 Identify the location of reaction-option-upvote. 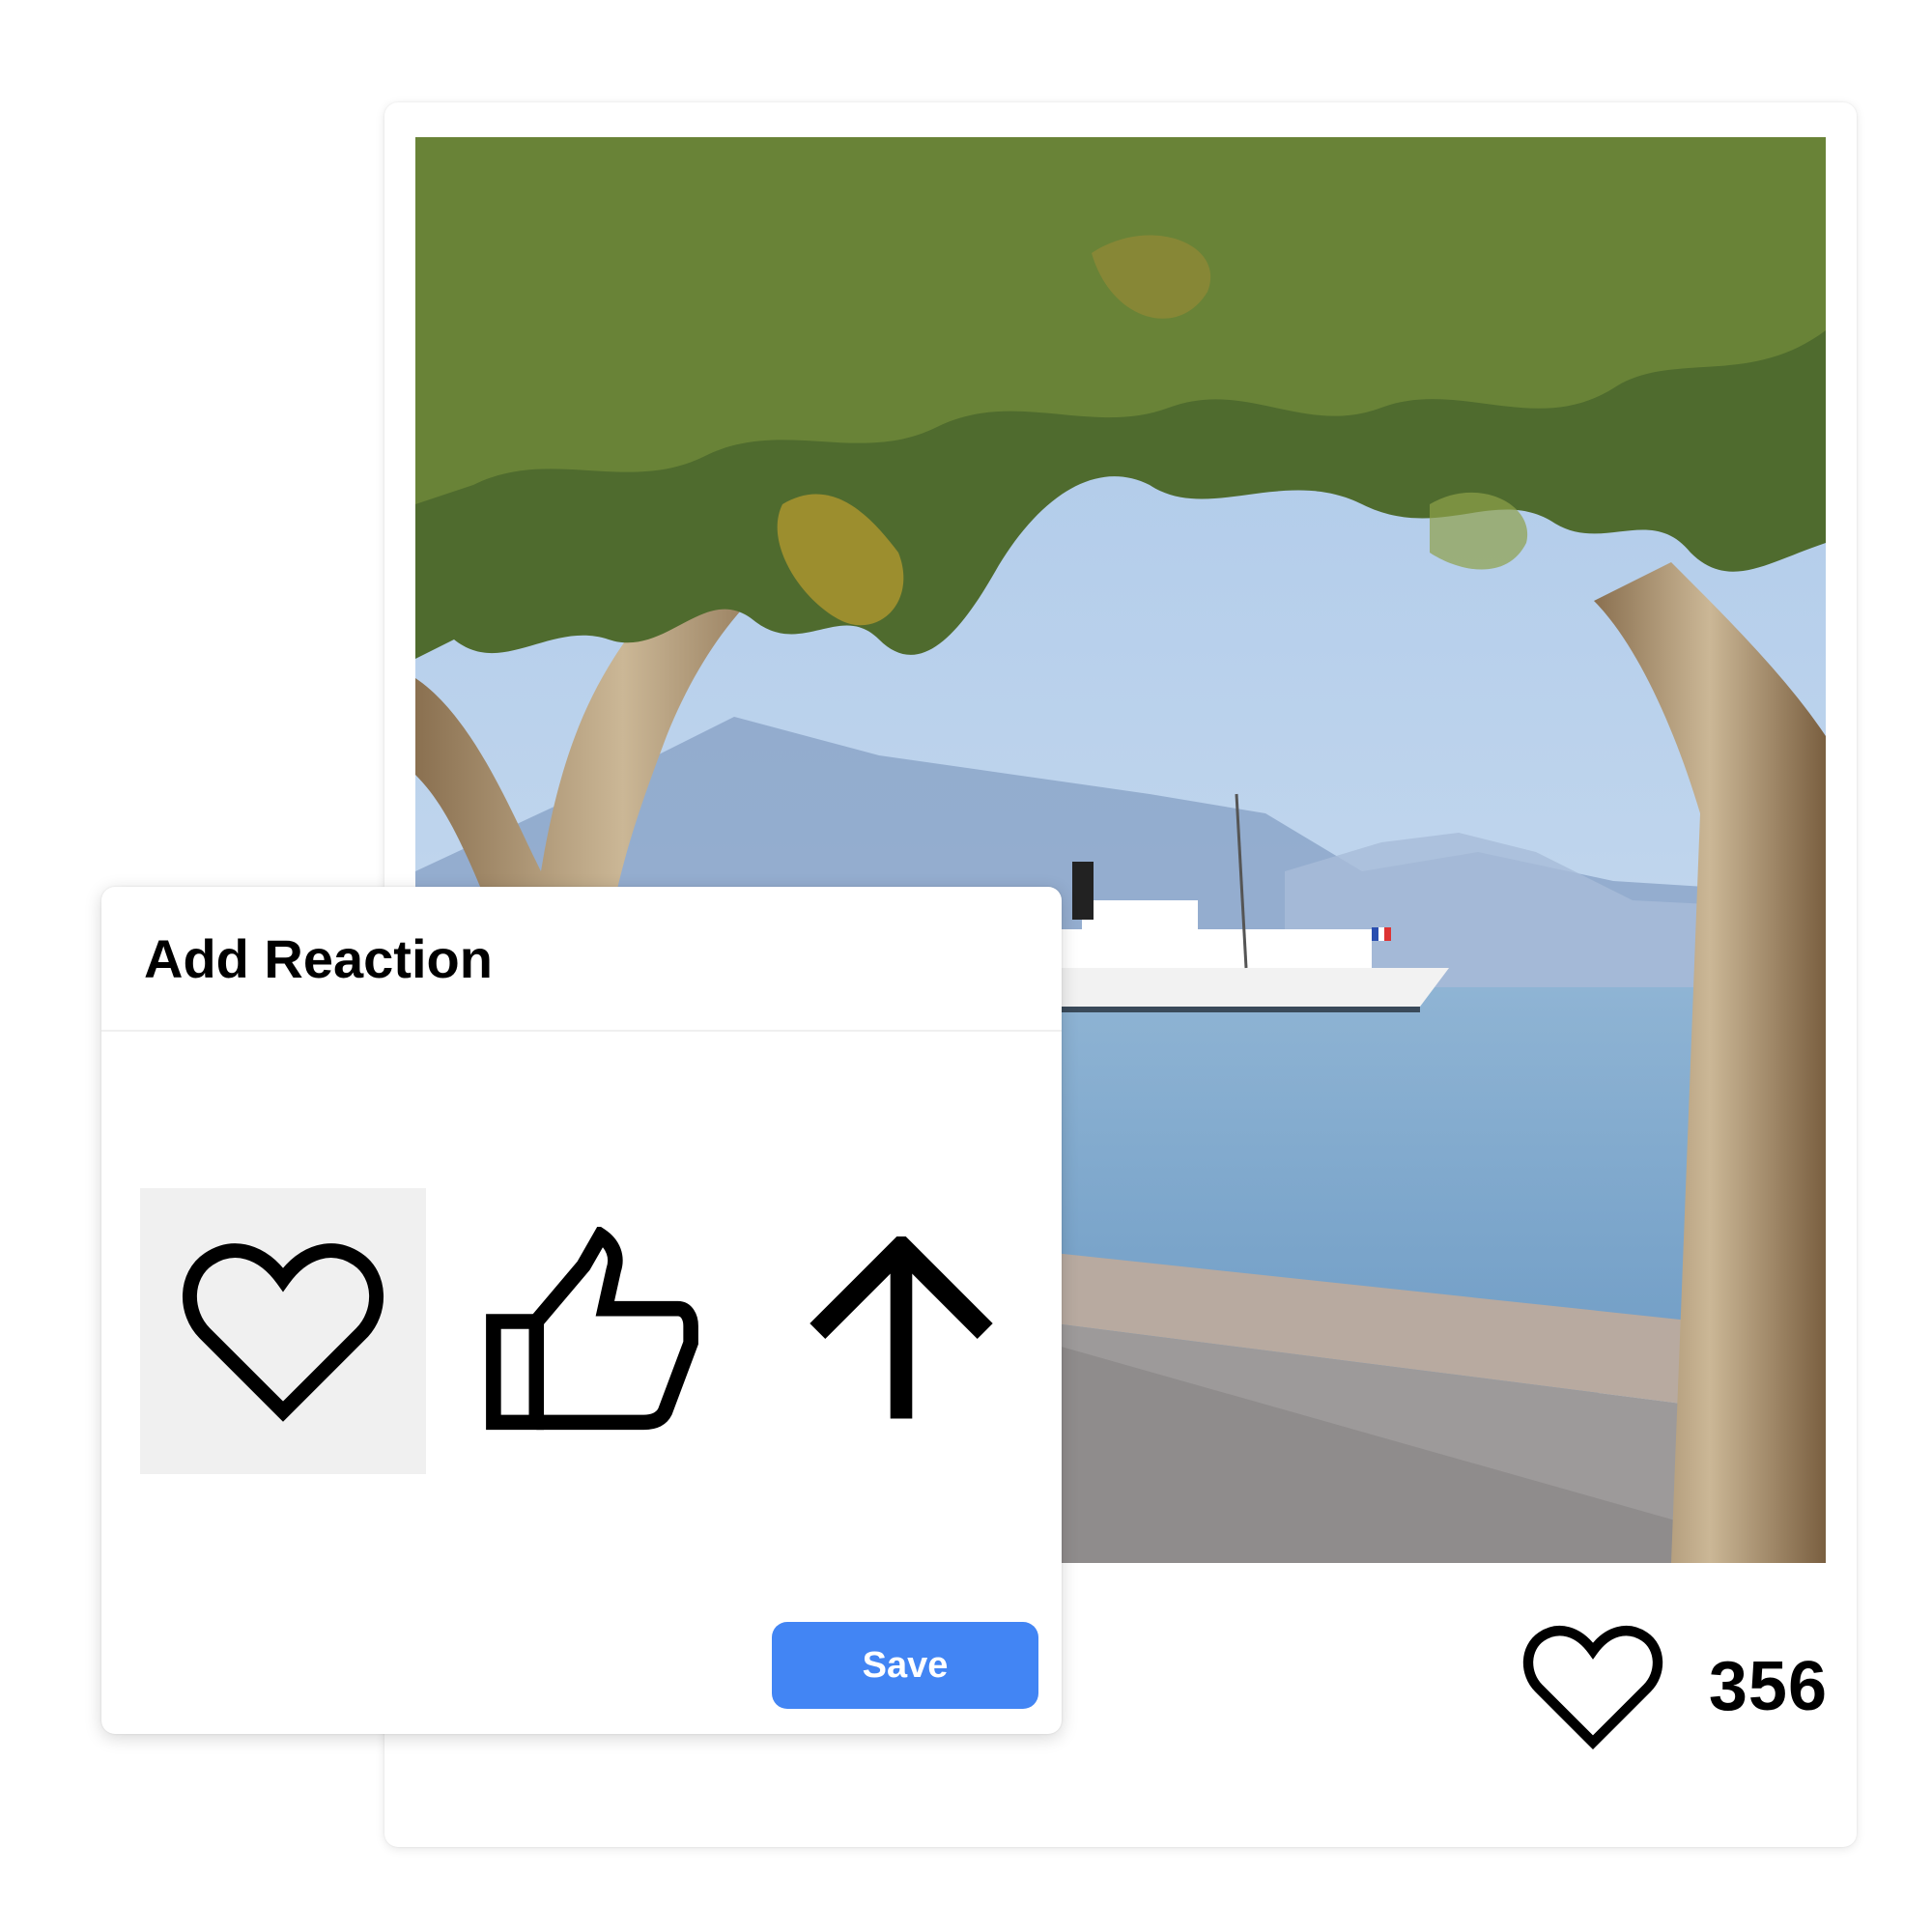
(901, 1331).